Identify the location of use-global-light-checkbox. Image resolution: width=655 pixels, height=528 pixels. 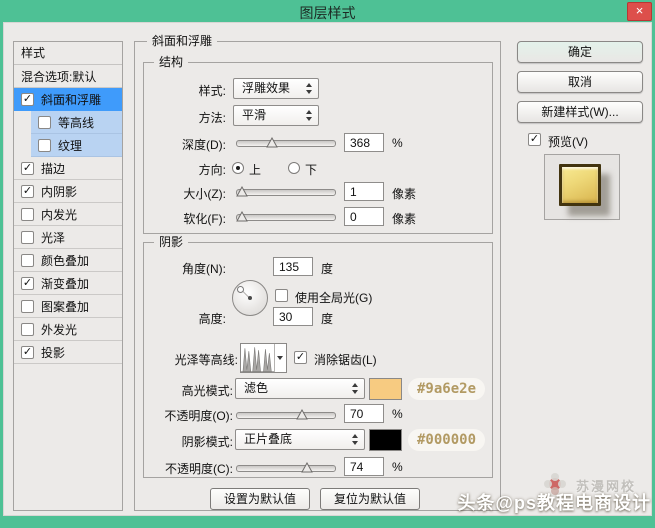
(281, 295).